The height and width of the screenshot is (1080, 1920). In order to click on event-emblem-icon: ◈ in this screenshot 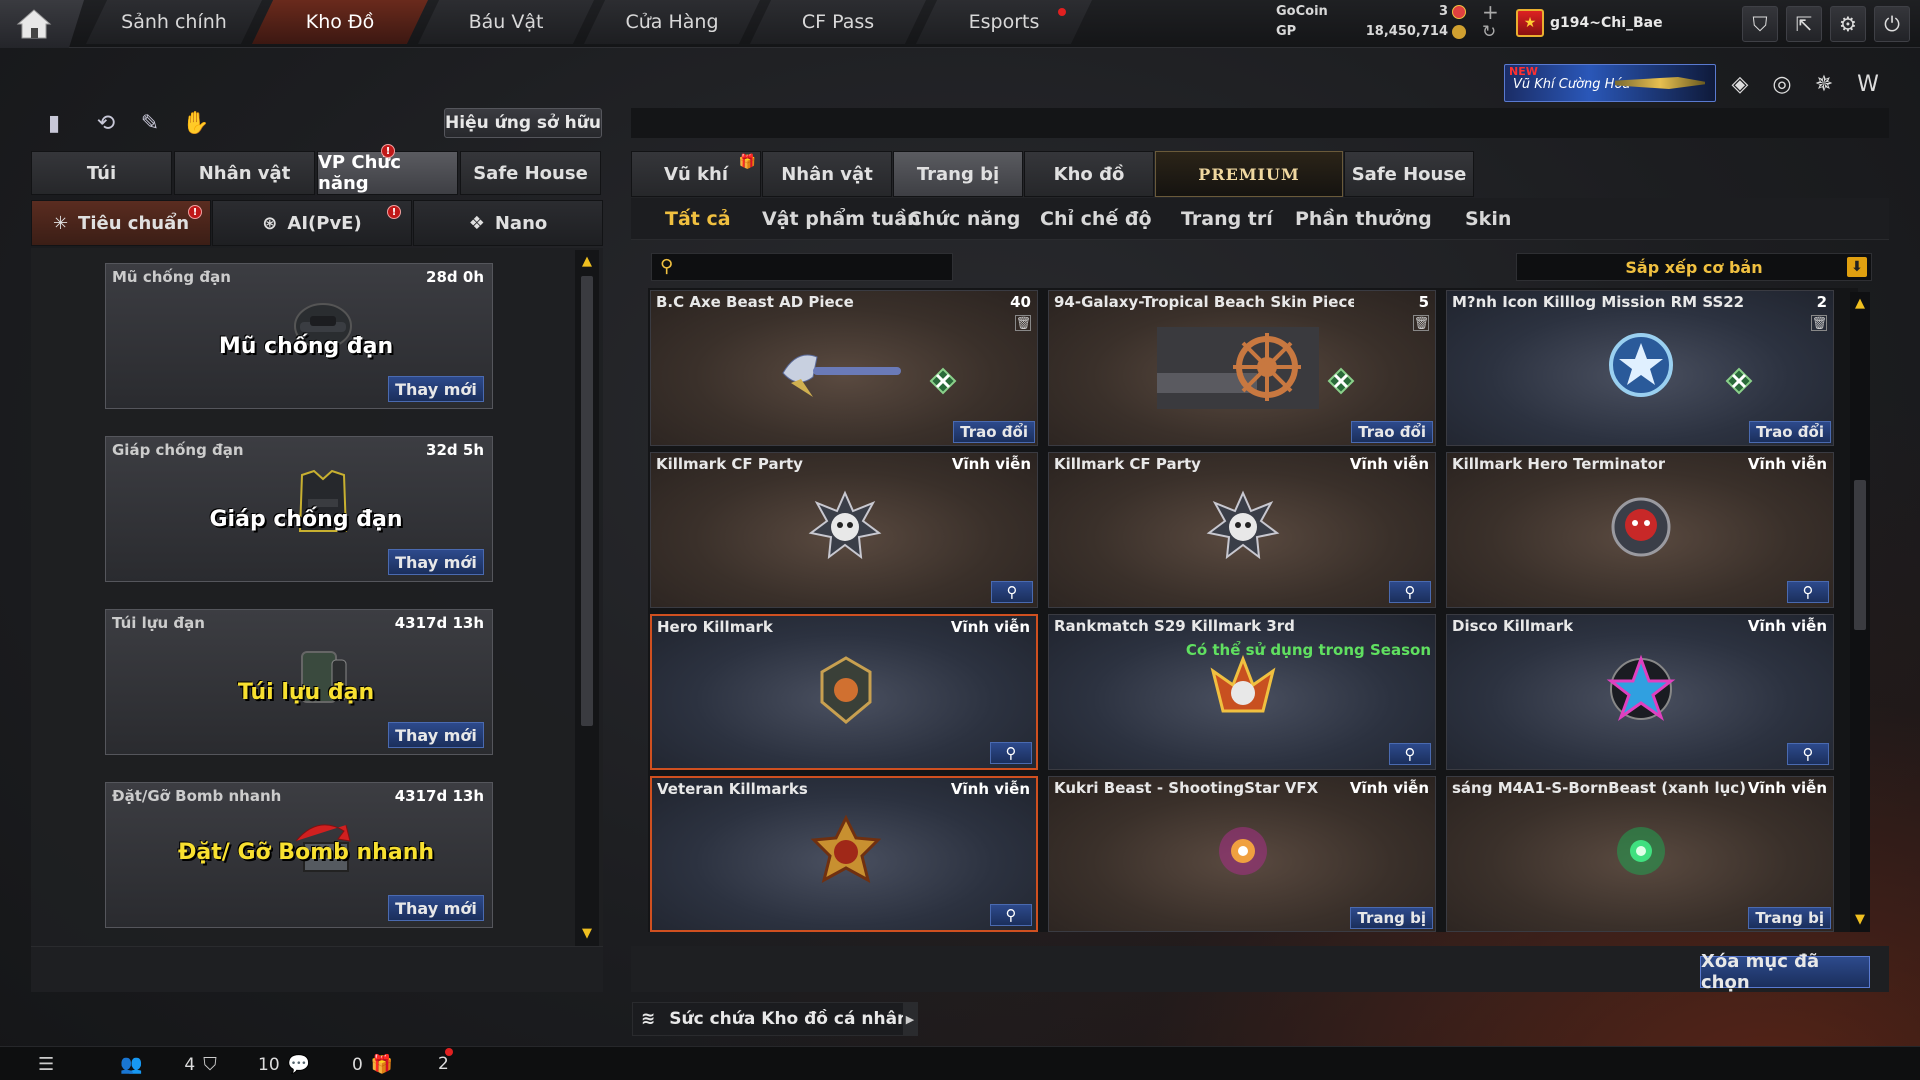, I will do `click(1740, 84)`.